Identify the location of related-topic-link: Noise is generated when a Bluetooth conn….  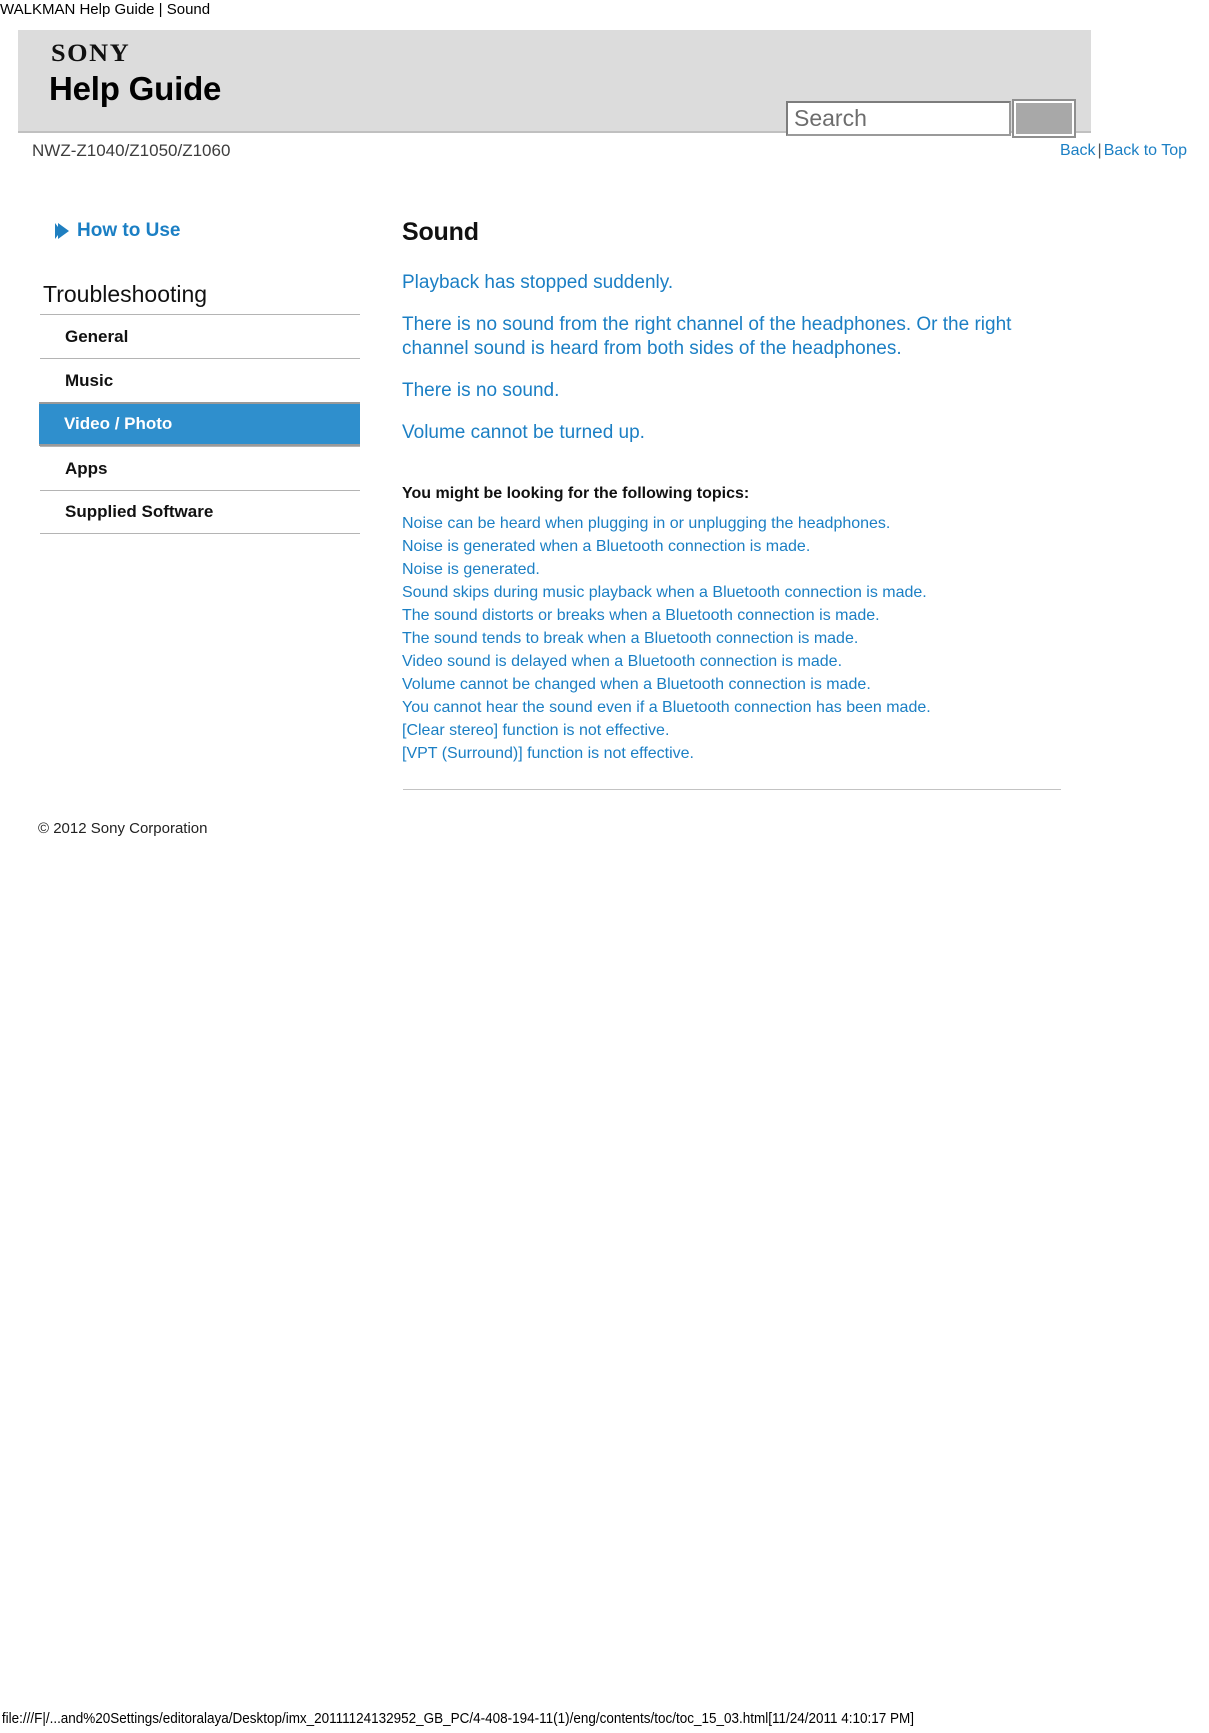
(732, 546).